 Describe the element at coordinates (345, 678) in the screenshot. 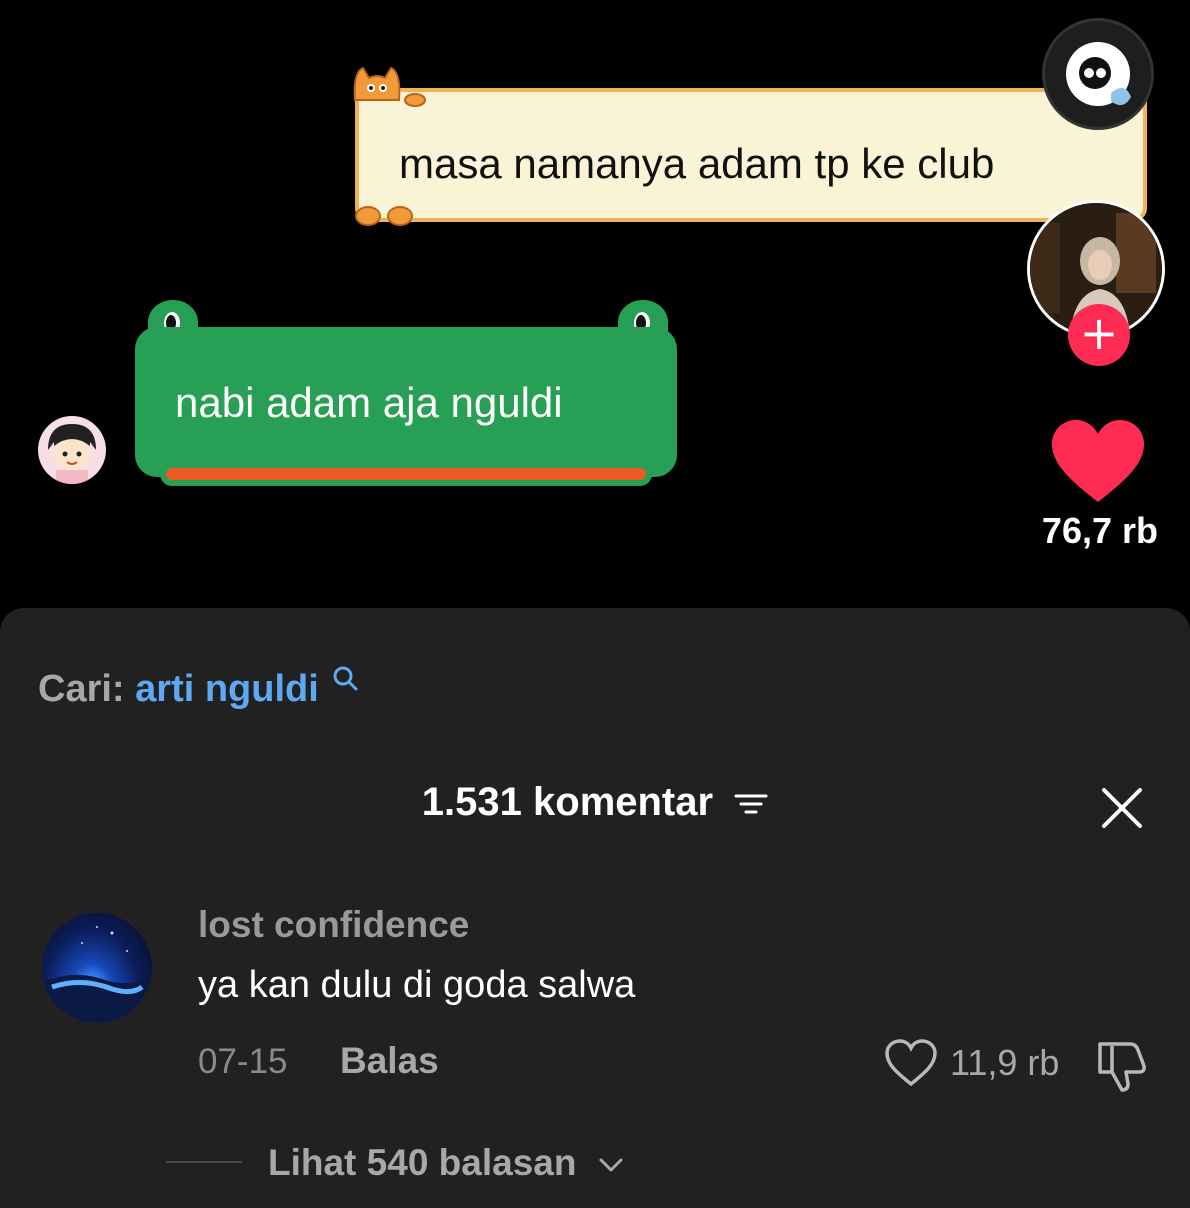

I see `search-icon` at that location.